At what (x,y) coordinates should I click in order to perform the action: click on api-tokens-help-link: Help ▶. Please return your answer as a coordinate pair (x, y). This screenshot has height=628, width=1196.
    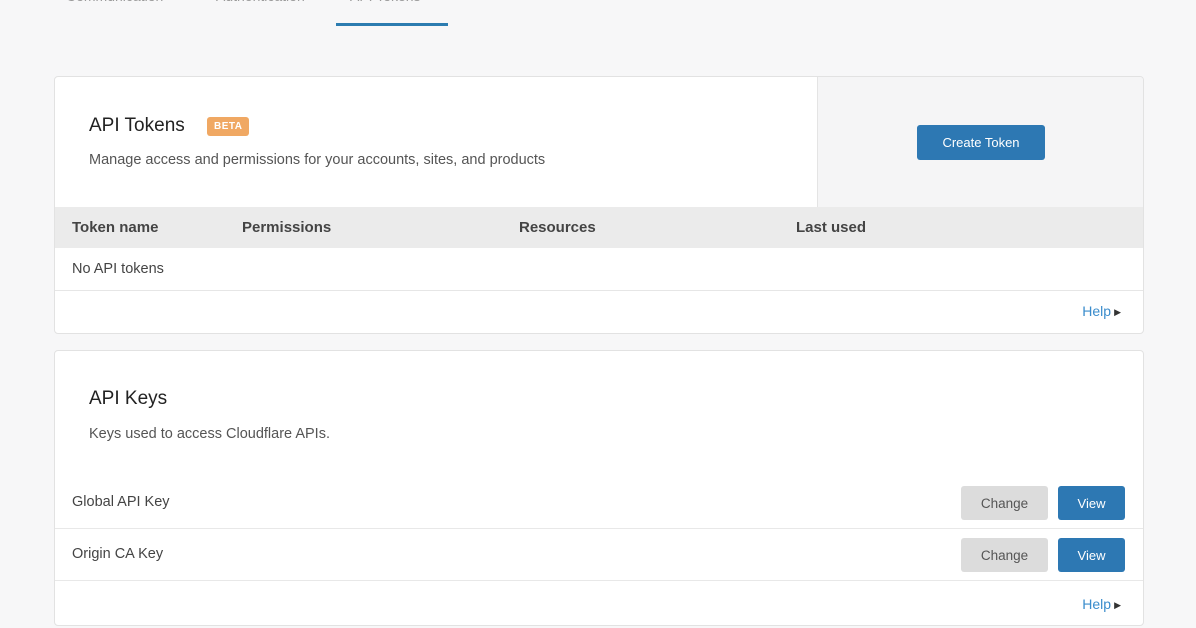
    Looking at the image, I should click on (1101, 311).